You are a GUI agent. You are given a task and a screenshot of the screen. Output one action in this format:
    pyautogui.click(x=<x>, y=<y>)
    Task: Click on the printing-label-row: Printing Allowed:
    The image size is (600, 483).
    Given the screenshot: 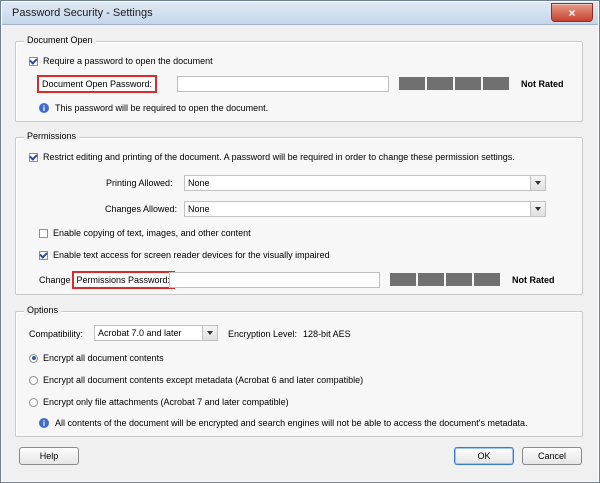 What is the action you would take?
    pyautogui.click(x=139, y=183)
    